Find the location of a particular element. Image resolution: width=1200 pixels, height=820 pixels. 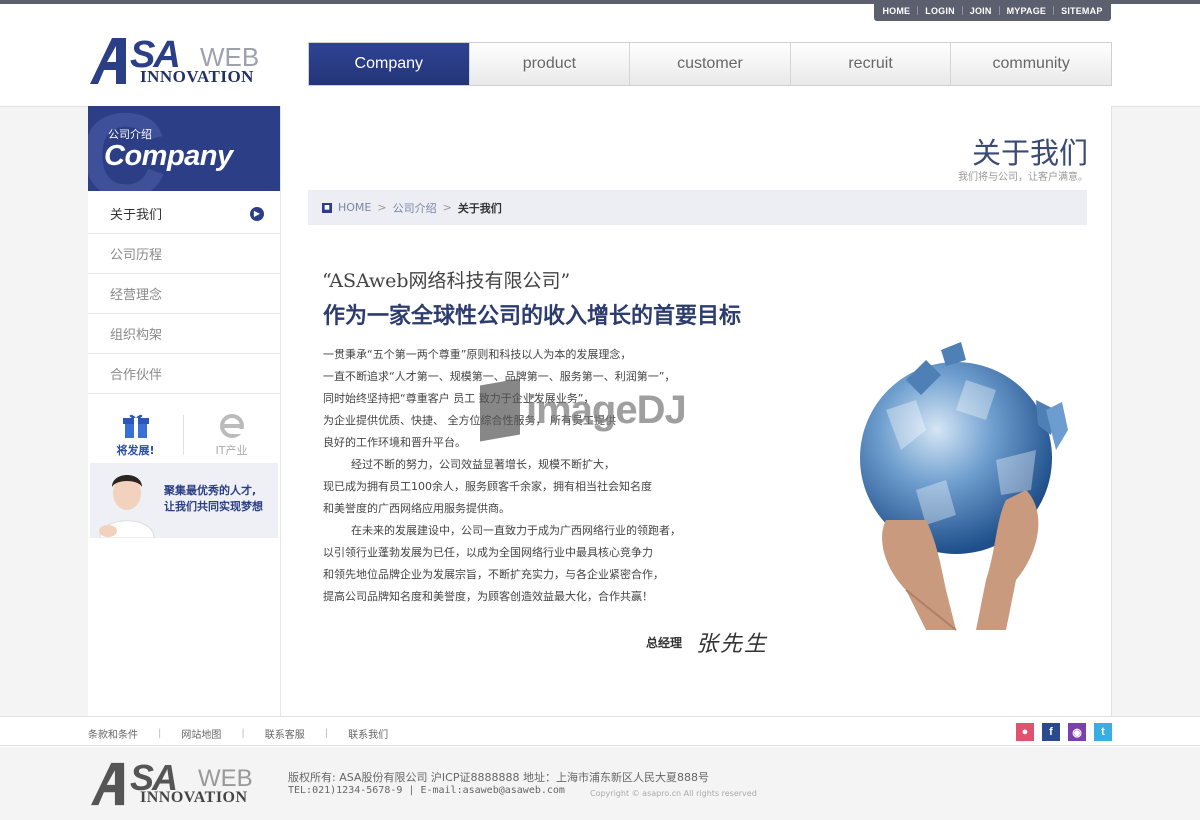

nav-login-link: LOGIN is located at coordinates (940, 11).